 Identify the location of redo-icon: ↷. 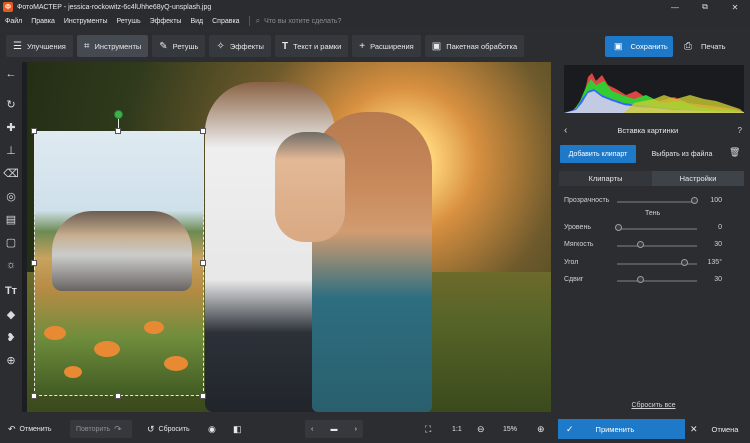
(118, 428).